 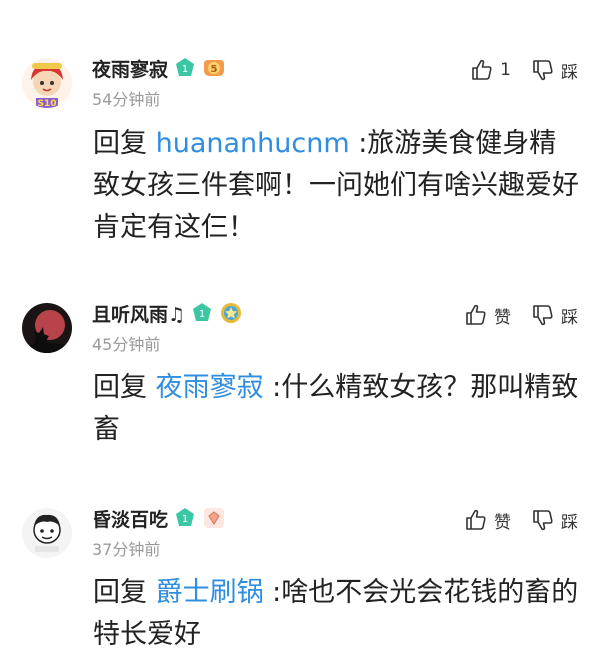 I want to click on comment-text: 回复 爵士刷锅 :啥也不会光会花钱的畜的特长爱好, so click(x=338, y=614).